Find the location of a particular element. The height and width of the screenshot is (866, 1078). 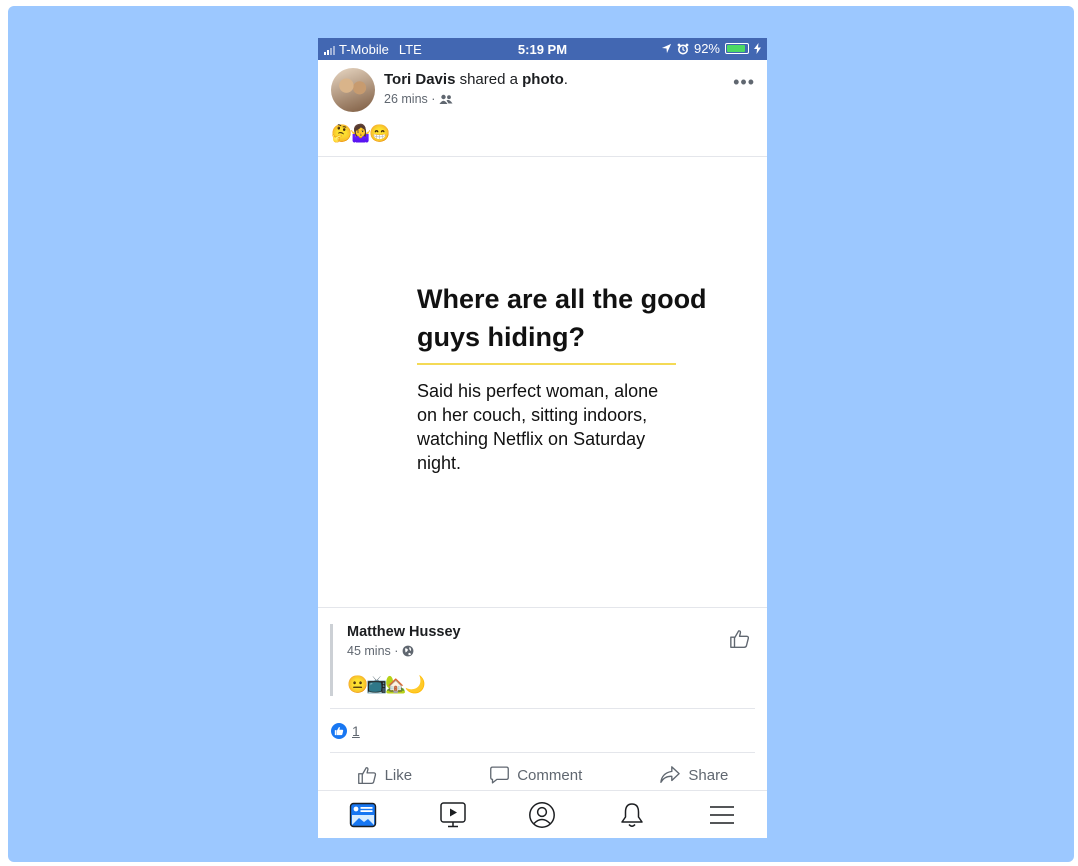

battery-fill is located at coordinates (736, 48).